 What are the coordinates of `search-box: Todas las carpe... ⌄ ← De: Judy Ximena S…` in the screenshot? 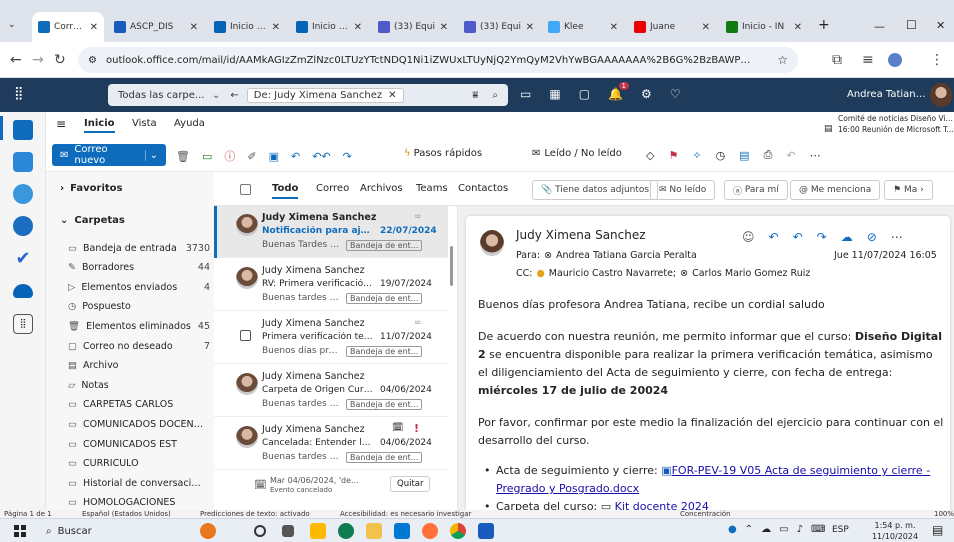 It's located at (308, 95).